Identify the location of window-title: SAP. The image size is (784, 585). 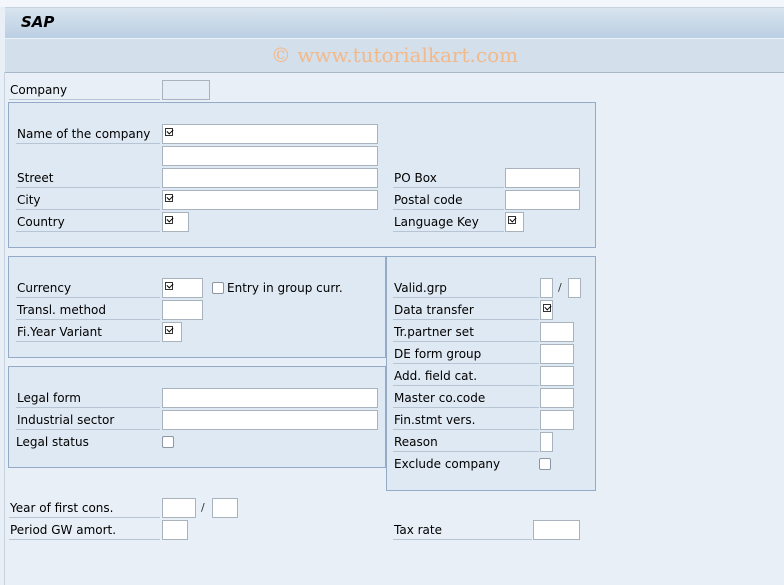
(38, 22).